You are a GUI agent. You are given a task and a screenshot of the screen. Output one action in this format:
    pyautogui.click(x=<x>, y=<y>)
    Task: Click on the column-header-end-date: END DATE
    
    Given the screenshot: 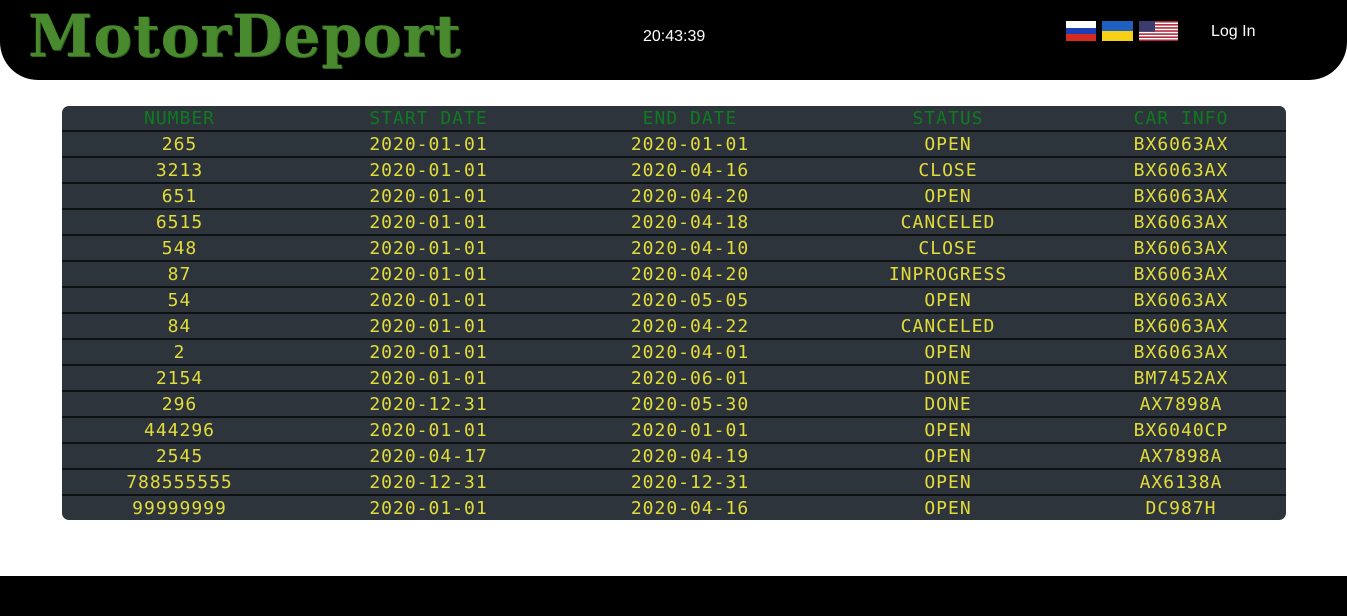 What is the action you would take?
    pyautogui.click(x=690, y=119)
    